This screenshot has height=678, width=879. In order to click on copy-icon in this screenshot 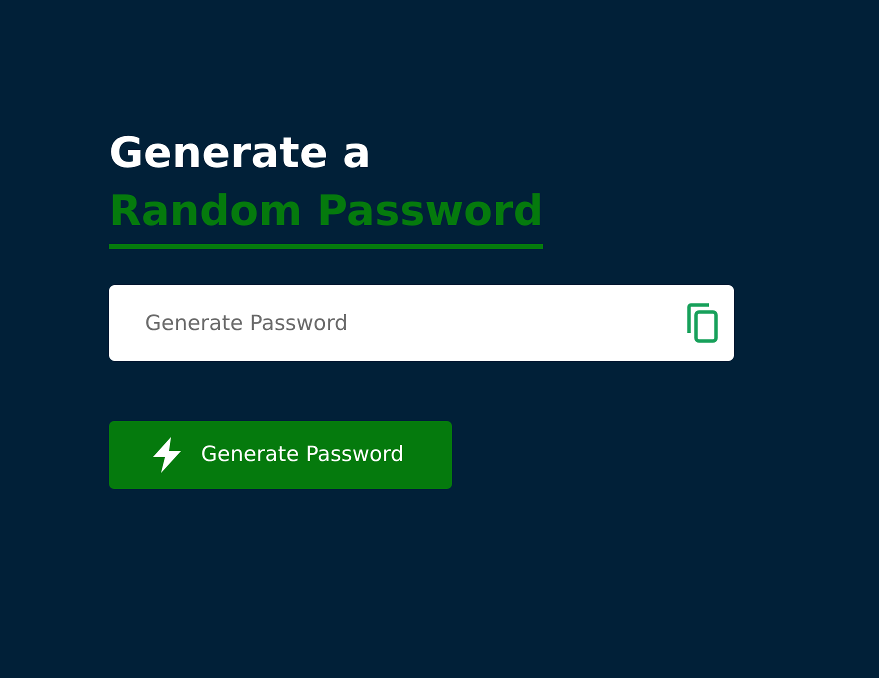, I will do `click(703, 323)`.